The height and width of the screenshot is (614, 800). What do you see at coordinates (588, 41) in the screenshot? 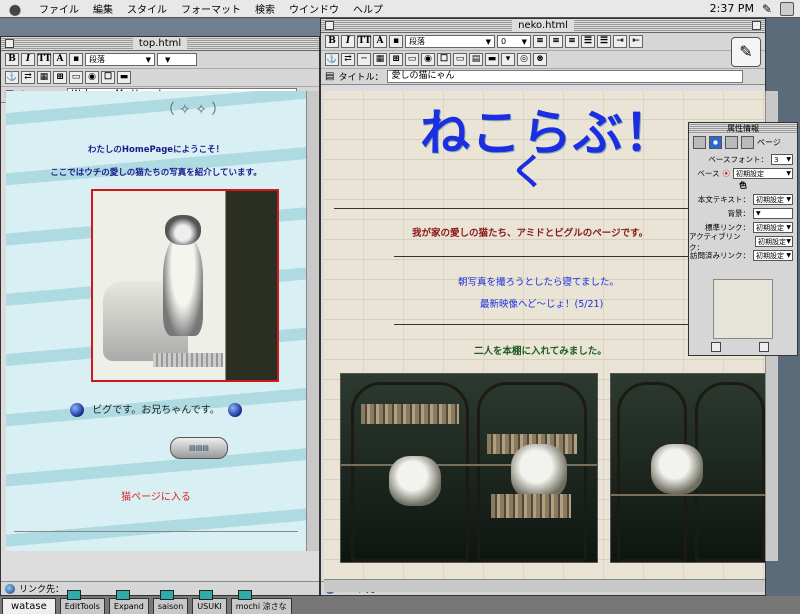
I see `unordered-list-button: ☰` at bounding box center [588, 41].